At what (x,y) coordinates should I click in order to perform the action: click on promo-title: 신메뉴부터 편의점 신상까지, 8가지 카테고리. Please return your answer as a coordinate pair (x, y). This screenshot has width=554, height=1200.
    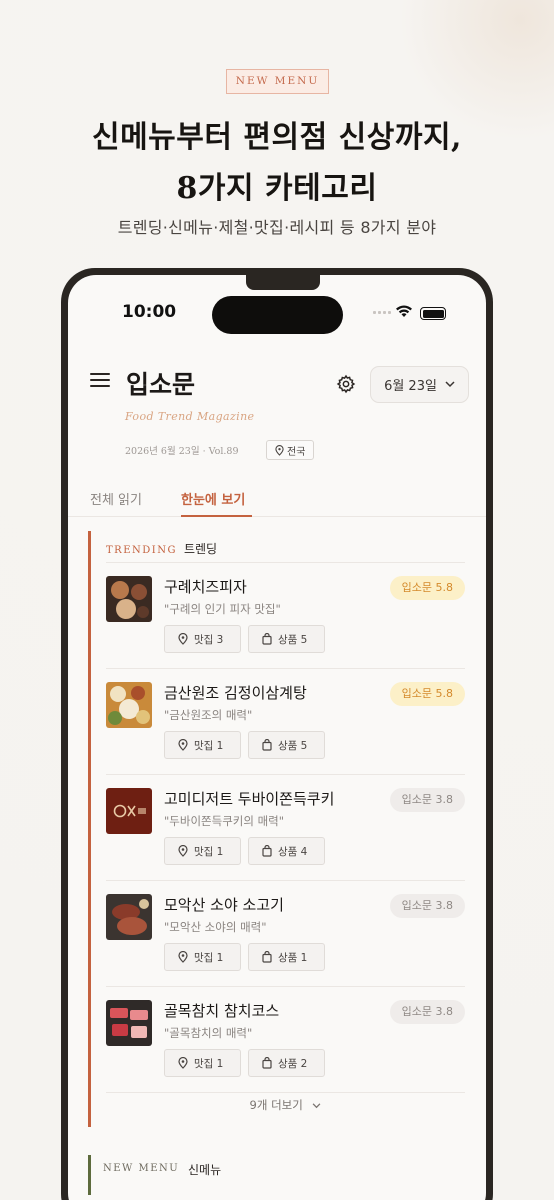
    Looking at the image, I should click on (277, 163).